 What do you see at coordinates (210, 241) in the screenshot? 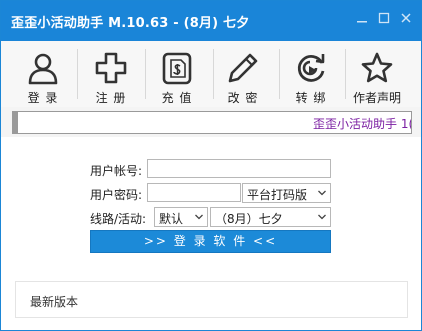
I see `login-software-button: >> 登 录 软 件 <<` at bounding box center [210, 241].